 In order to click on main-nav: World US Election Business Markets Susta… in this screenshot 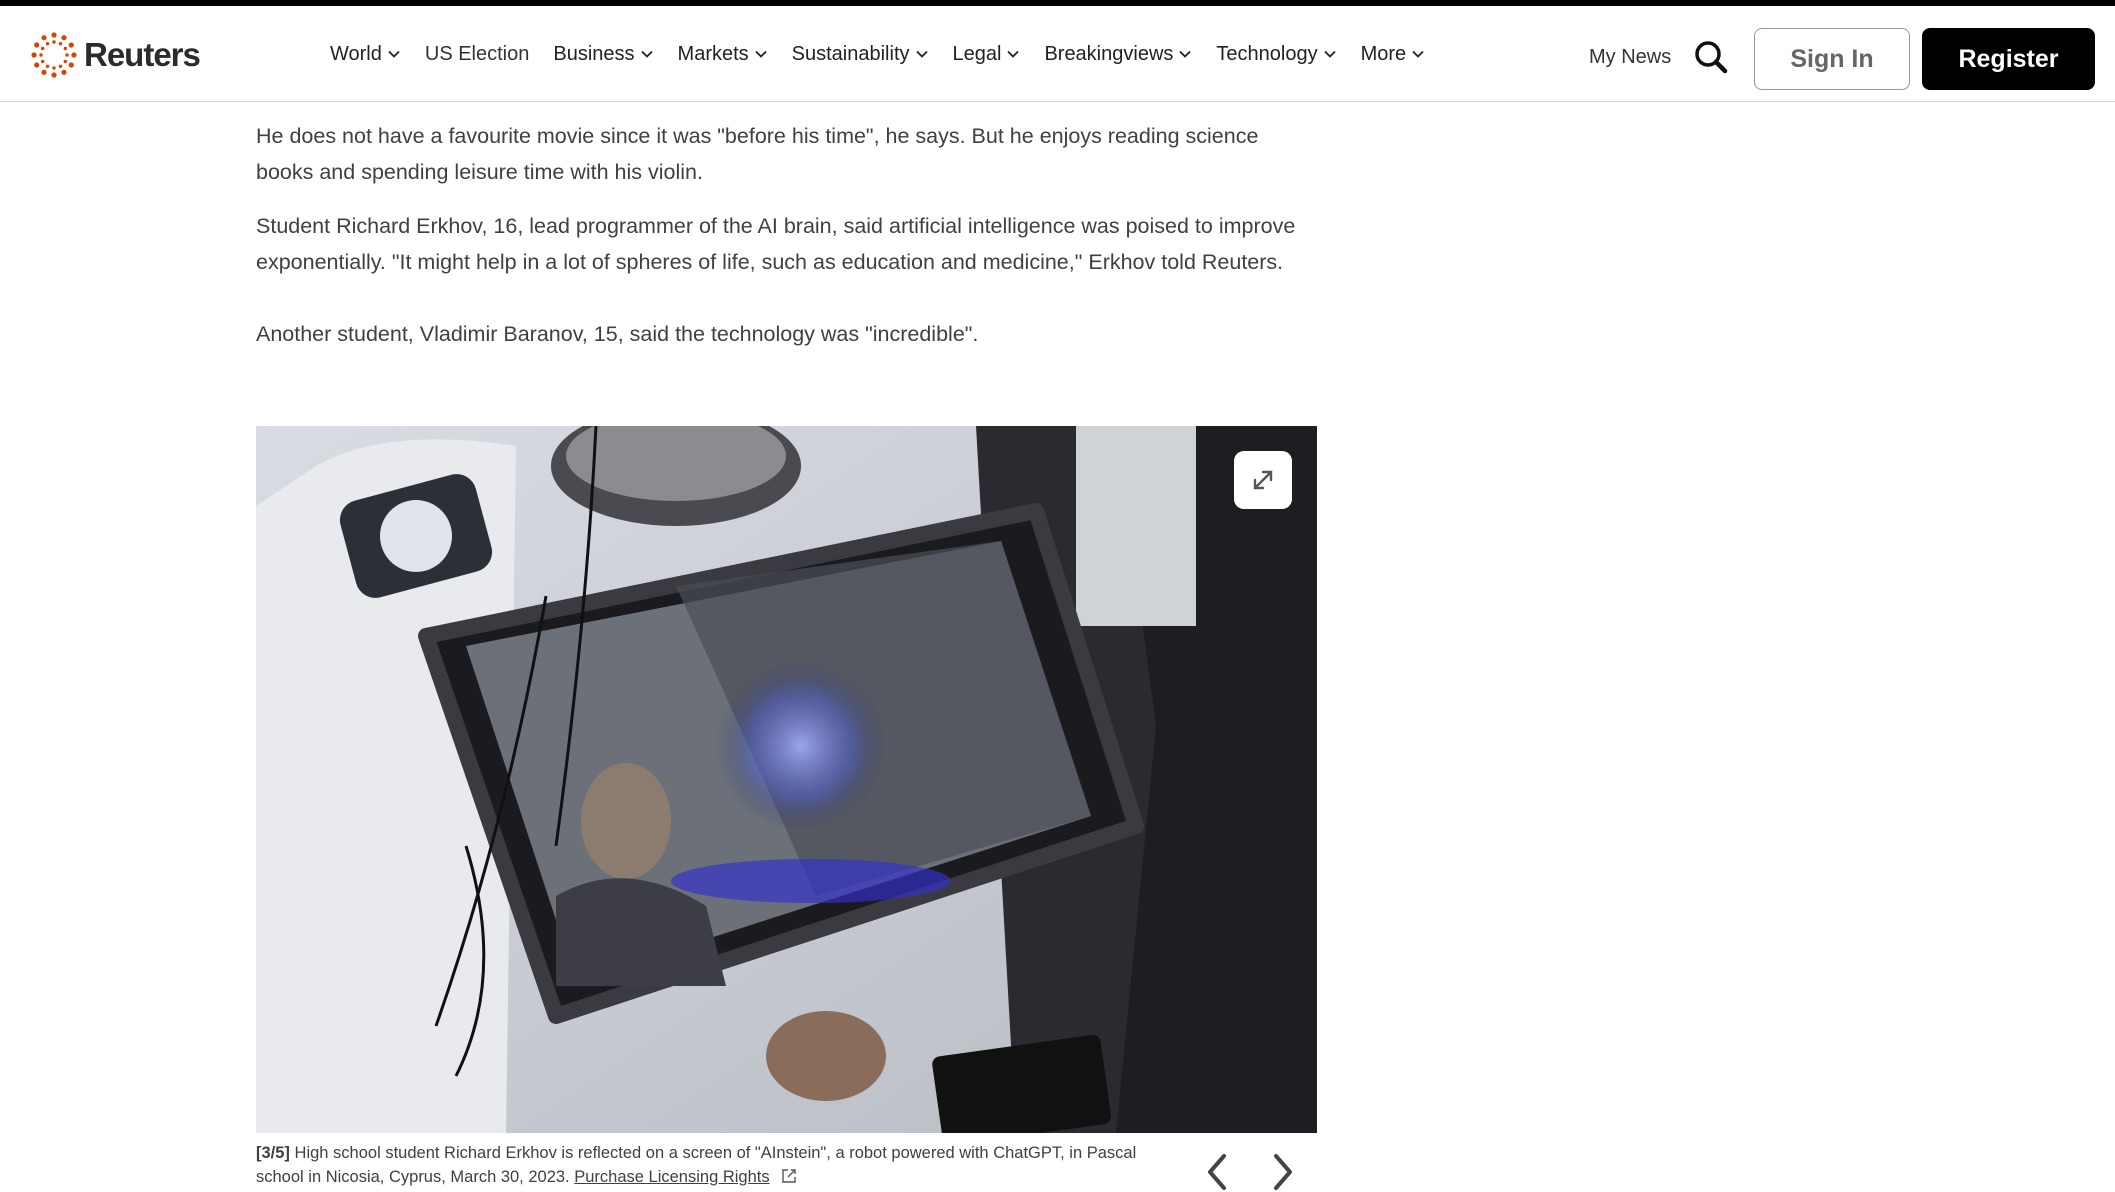, I will do `click(889, 54)`.